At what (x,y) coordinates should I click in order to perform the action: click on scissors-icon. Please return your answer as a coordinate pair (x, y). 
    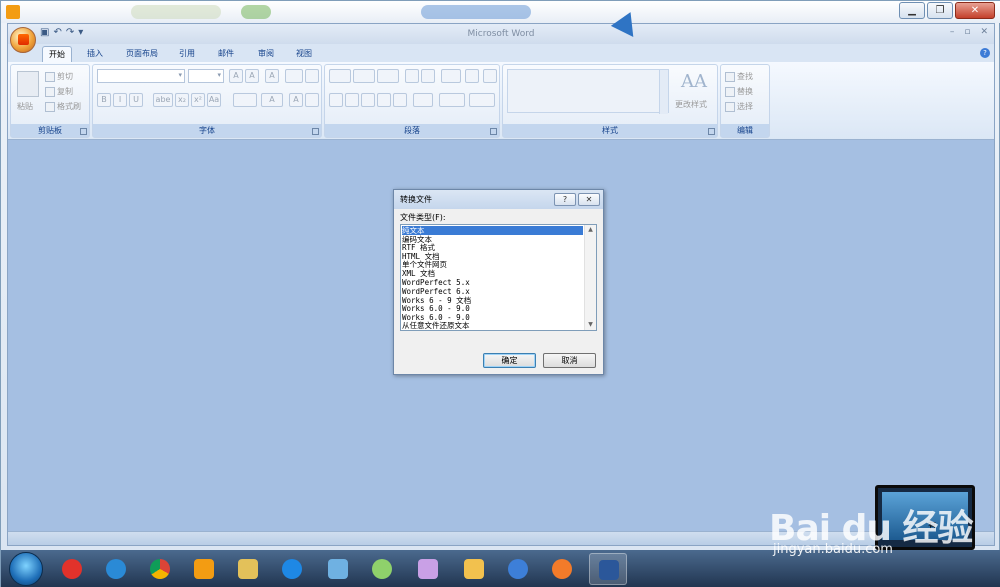
    Looking at the image, I should click on (50, 76).